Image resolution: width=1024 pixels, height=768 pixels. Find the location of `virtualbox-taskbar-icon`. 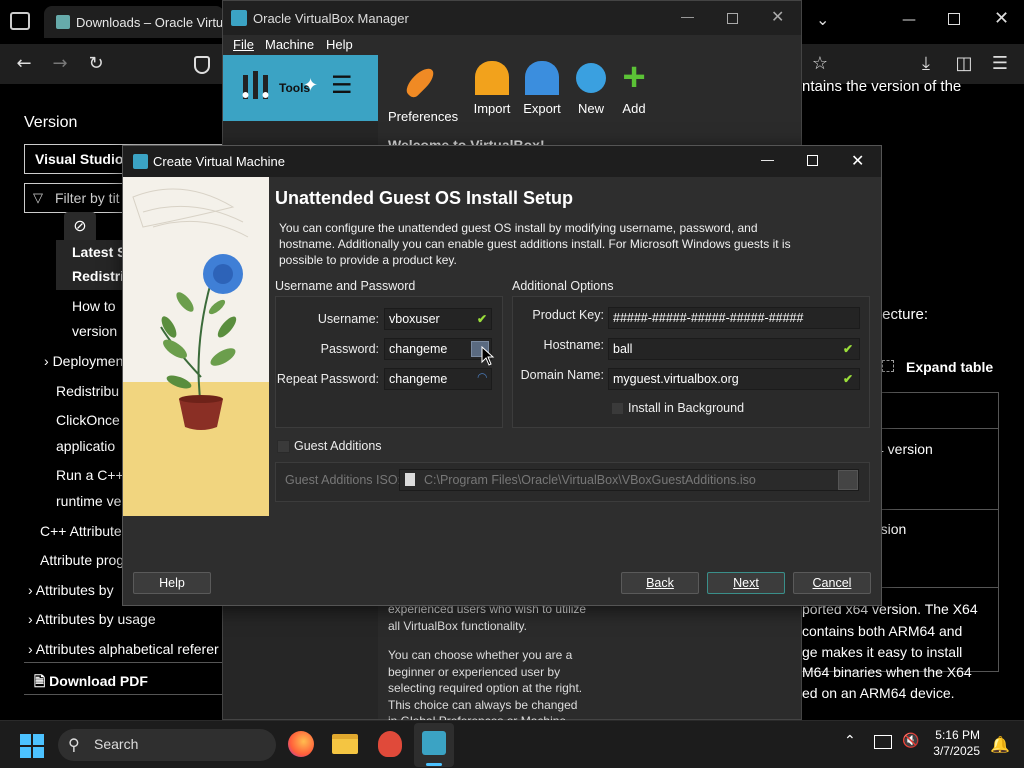

virtualbox-taskbar-icon is located at coordinates (434, 745).